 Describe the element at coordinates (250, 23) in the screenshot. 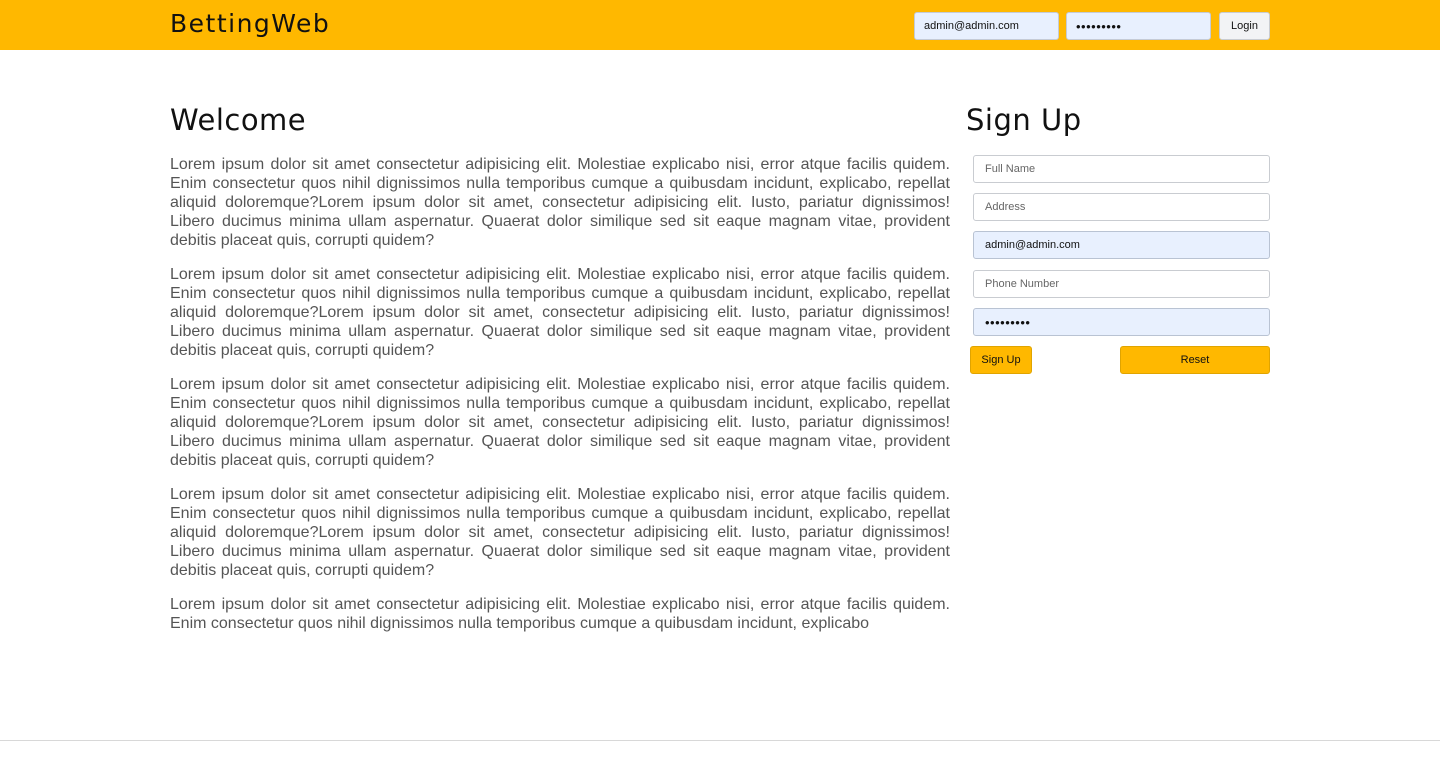

I see `brand-logo: BettingWeb` at that location.